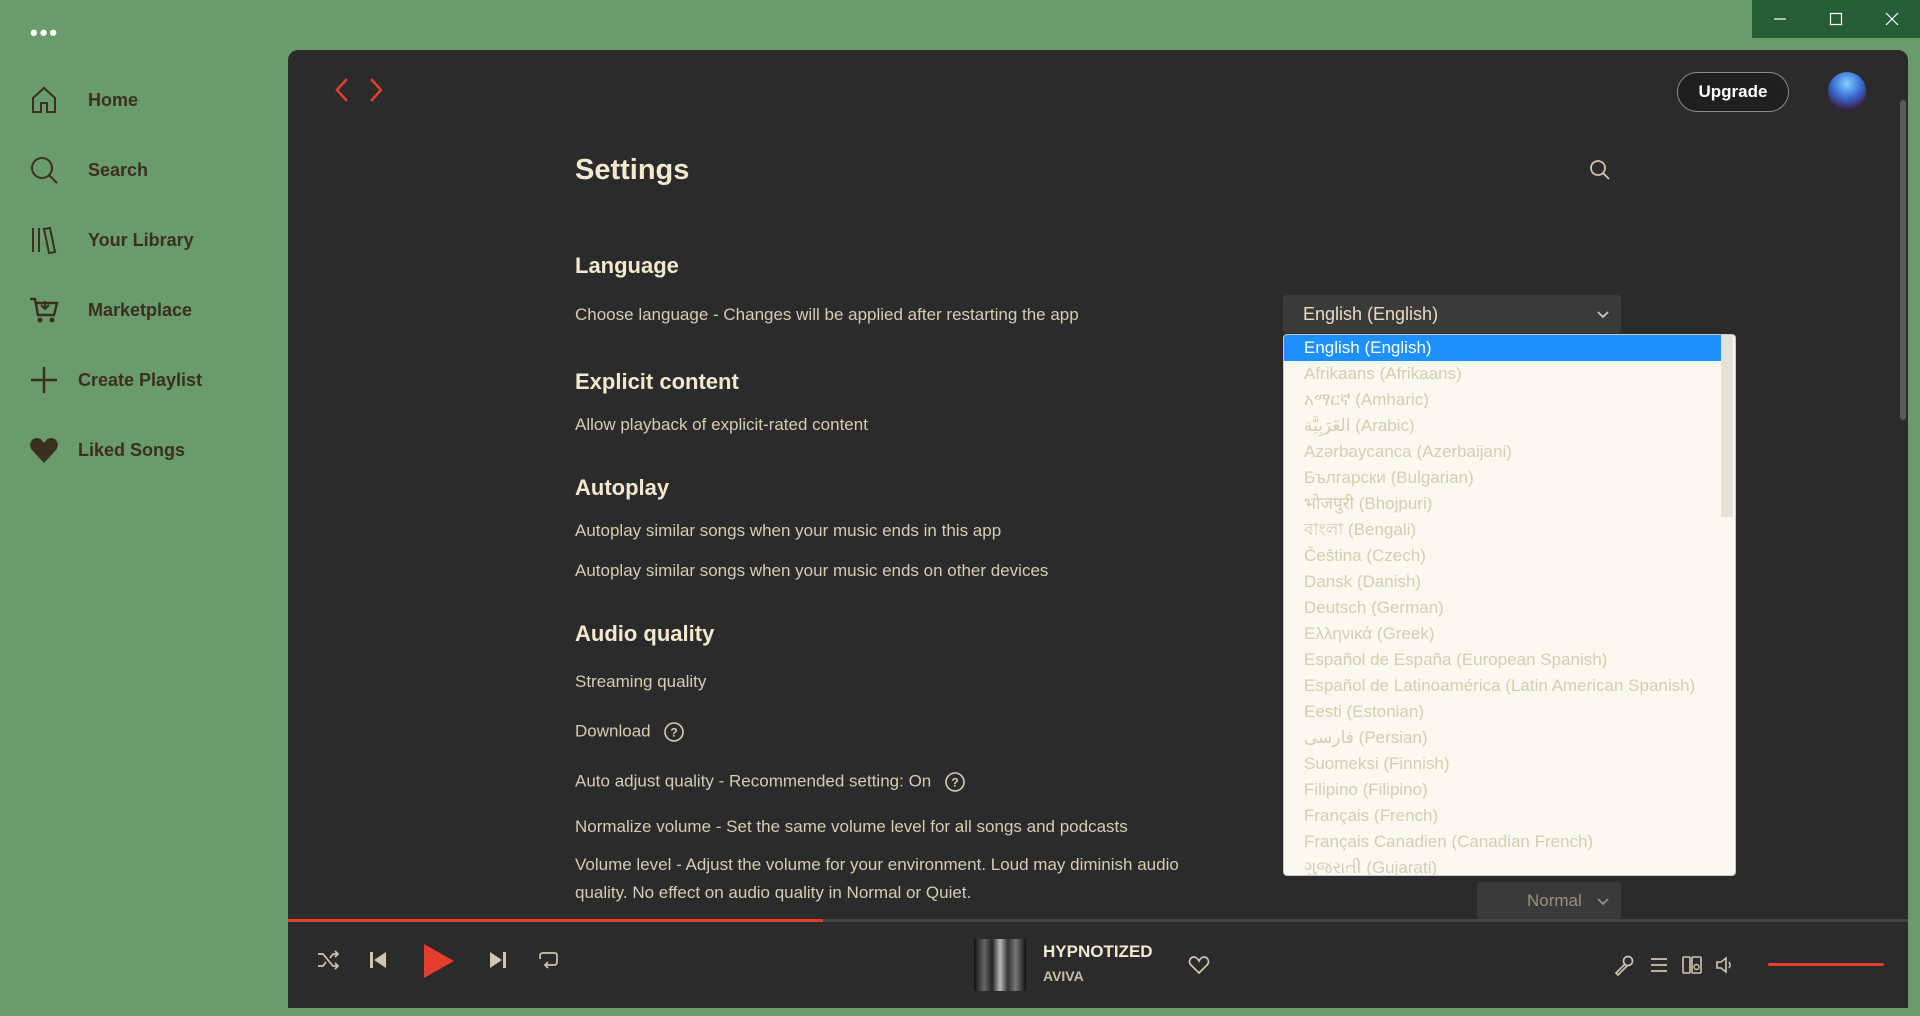  I want to click on devices-icon, so click(1692, 965).